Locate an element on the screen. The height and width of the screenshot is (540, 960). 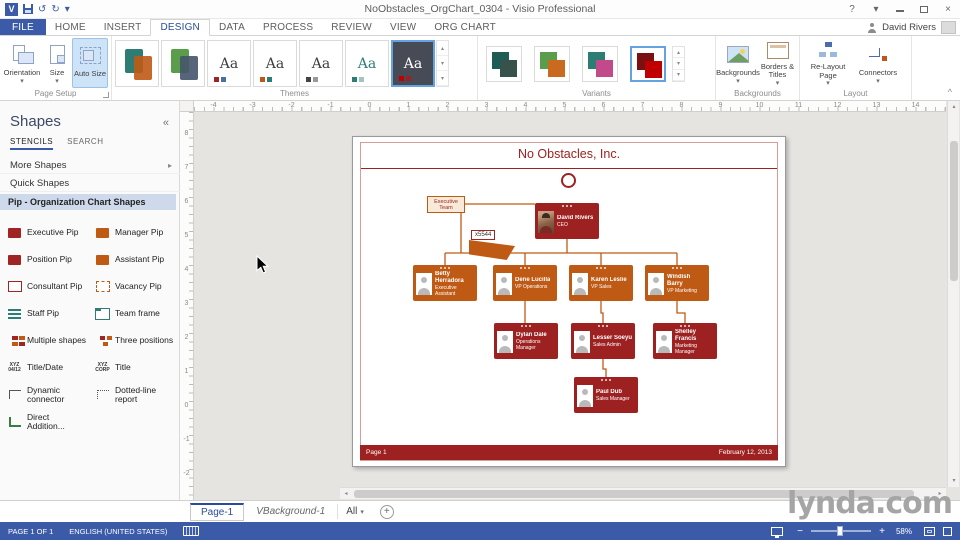
stencil-shape: Manager Pip is located at coordinates (133, 232).